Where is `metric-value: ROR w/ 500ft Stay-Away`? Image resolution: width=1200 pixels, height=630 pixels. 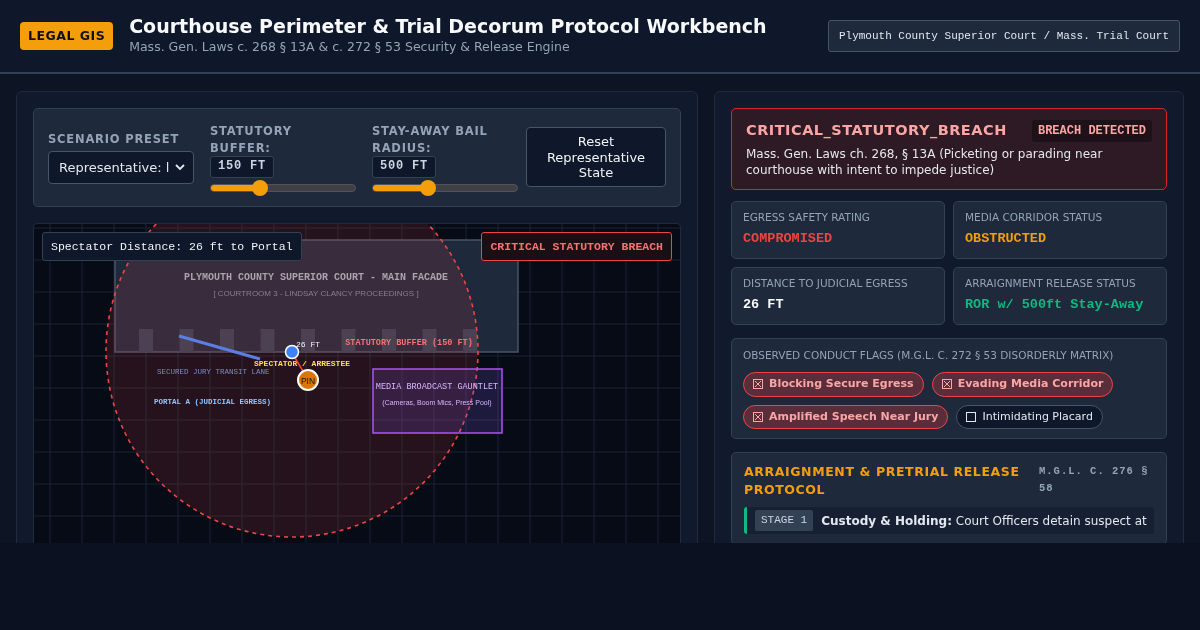 metric-value: ROR w/ 500ft Stay-Away is located at coordinates (1055, 305).